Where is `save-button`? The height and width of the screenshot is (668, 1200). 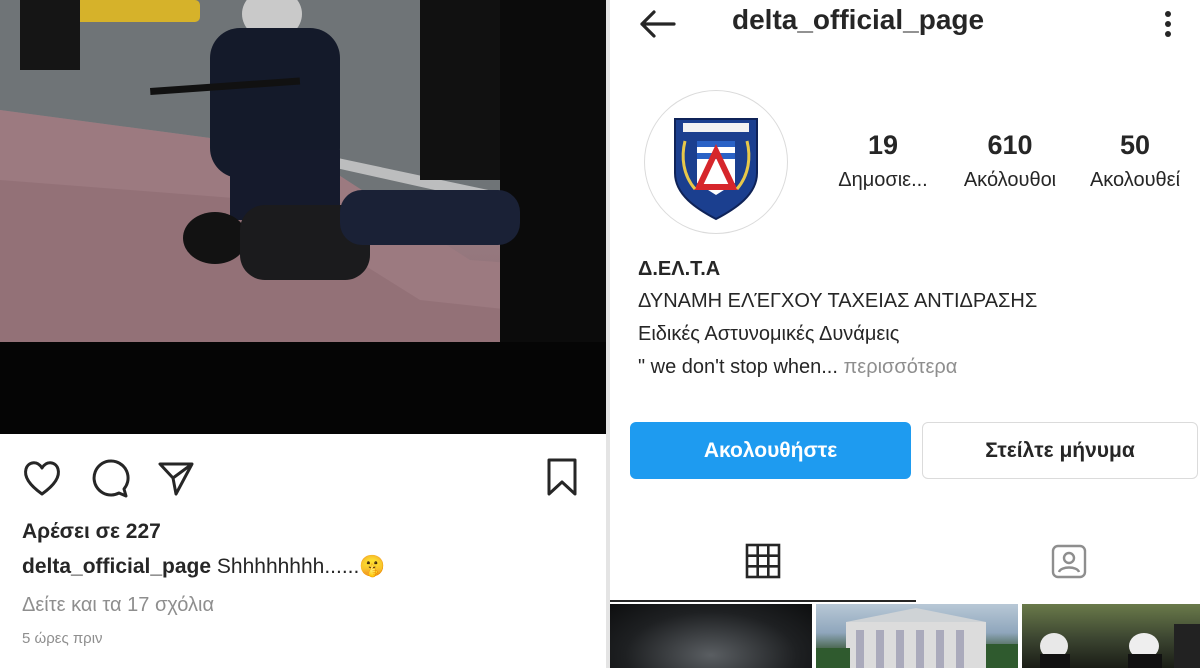 save-button is located at coordinates (562, 478).